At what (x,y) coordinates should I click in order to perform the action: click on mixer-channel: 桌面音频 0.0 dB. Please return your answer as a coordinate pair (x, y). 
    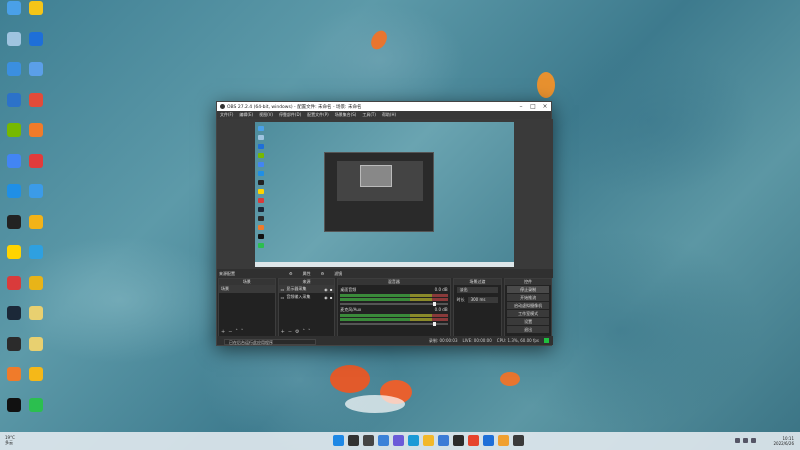
    Looking at the image, I should click on (394, 296).